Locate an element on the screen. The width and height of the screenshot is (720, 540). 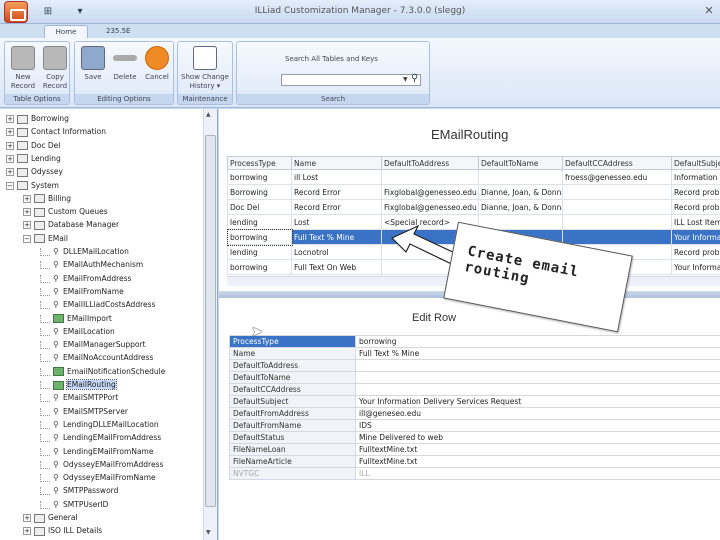
table-cell: Locnotrol is located at coordinates (336, 252).